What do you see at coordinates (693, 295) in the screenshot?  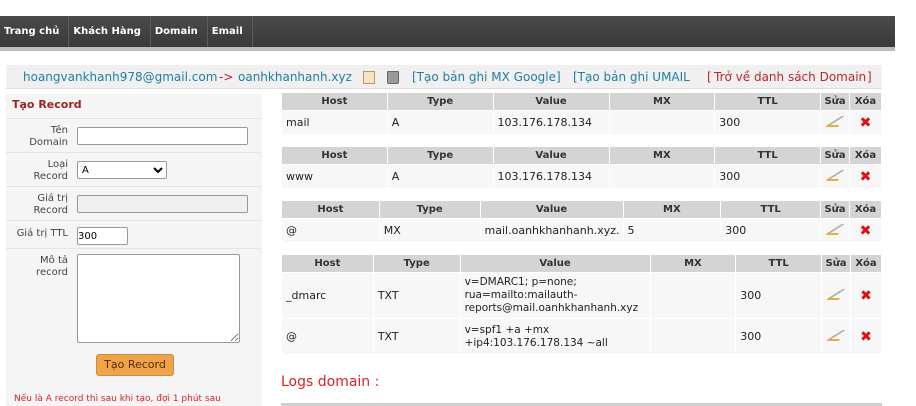 I see `mx-cell` at bounding box center [693, 295].